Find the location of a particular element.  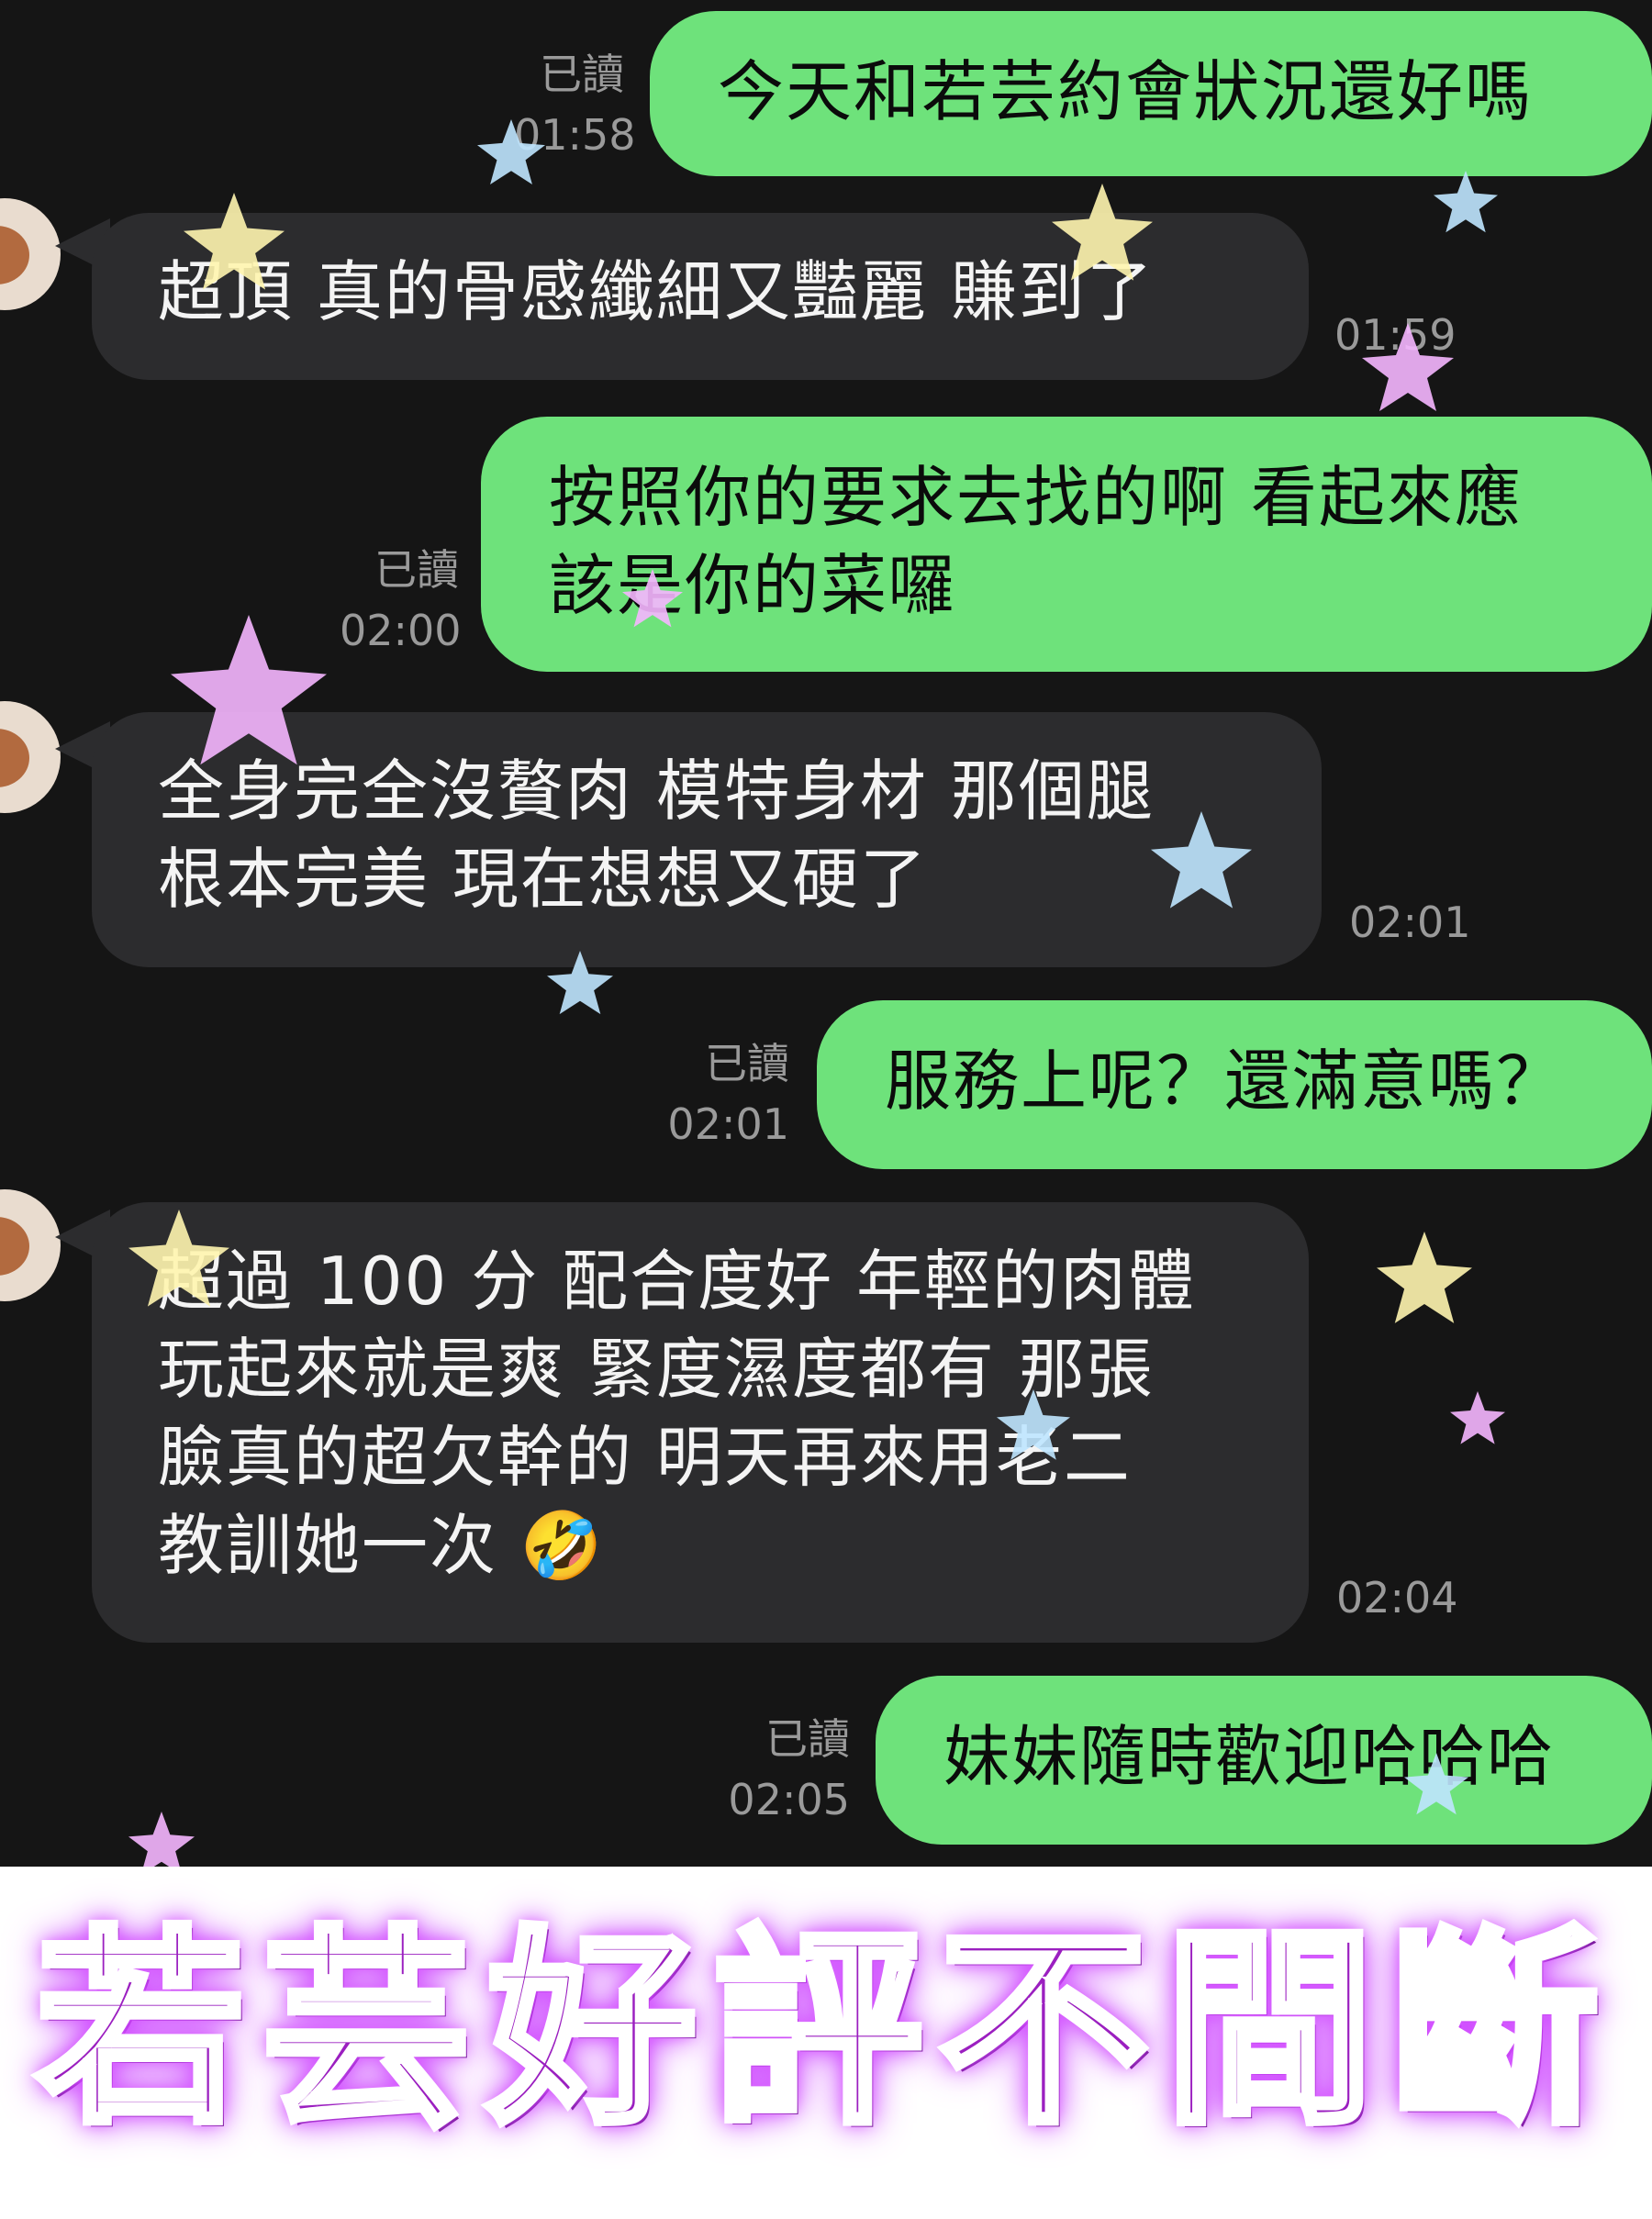

message-time: 02:05 is located at coordinates (789, 1799).